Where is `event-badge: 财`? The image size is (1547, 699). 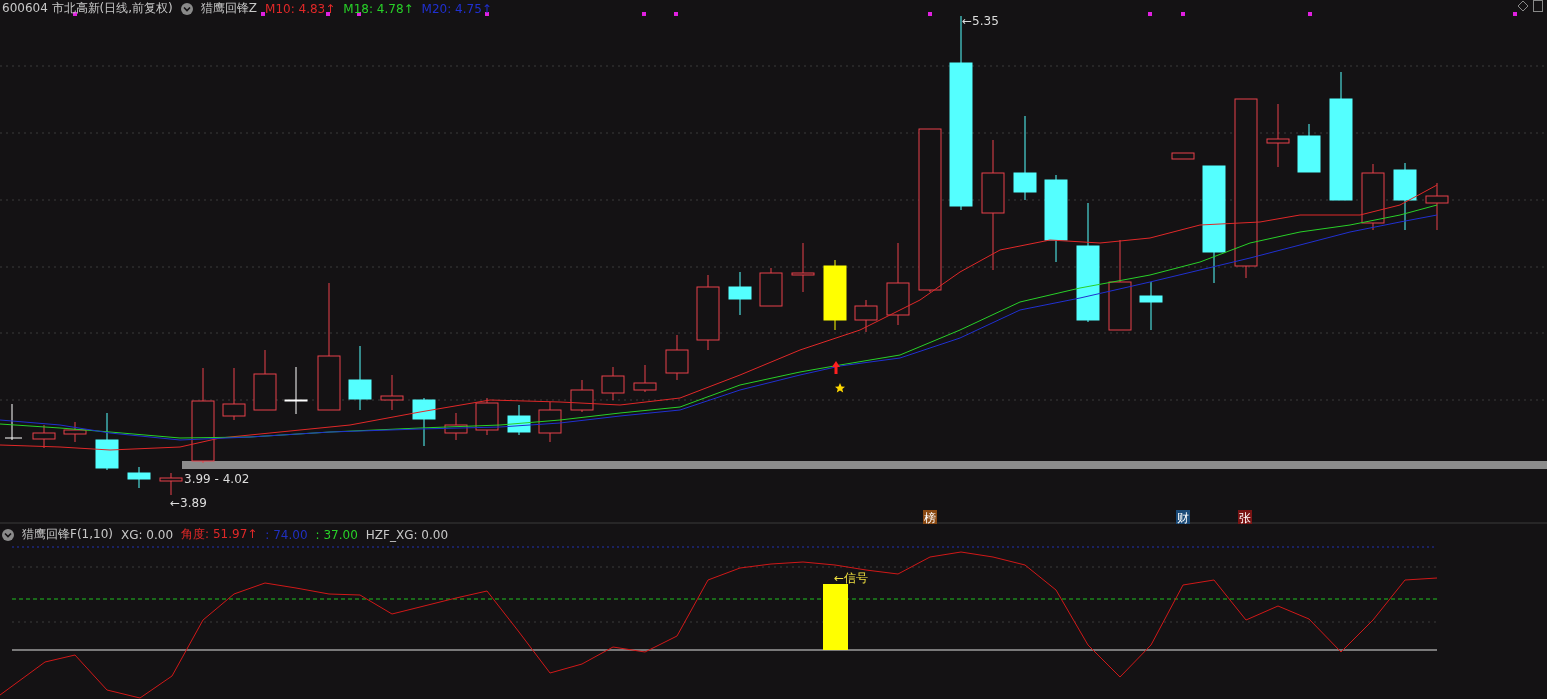
event-badge: 财 is located at coordinates (1183, 517).